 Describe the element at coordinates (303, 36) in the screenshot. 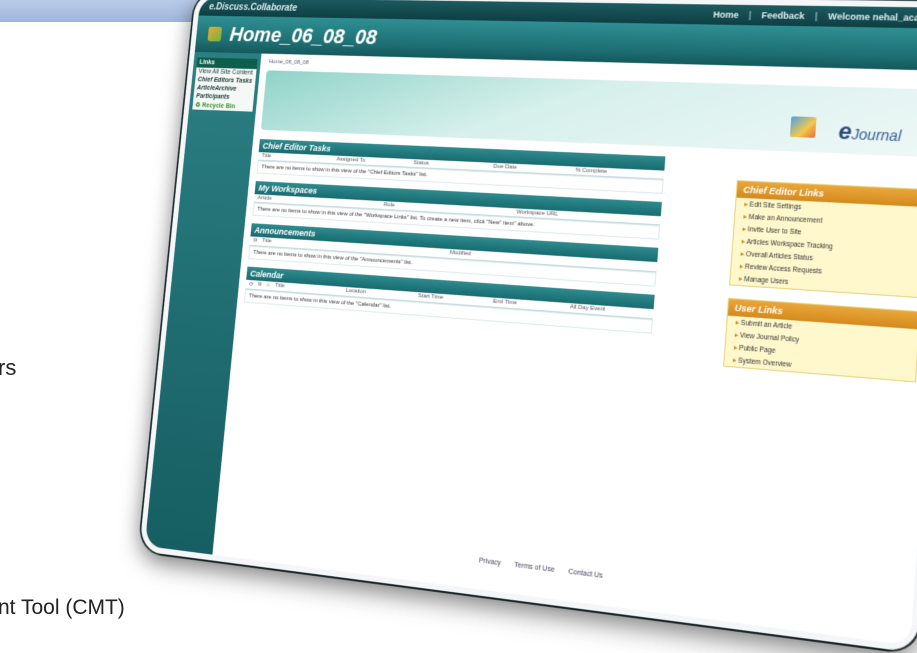

I see `site-title: Home_06_08_08` at that location.